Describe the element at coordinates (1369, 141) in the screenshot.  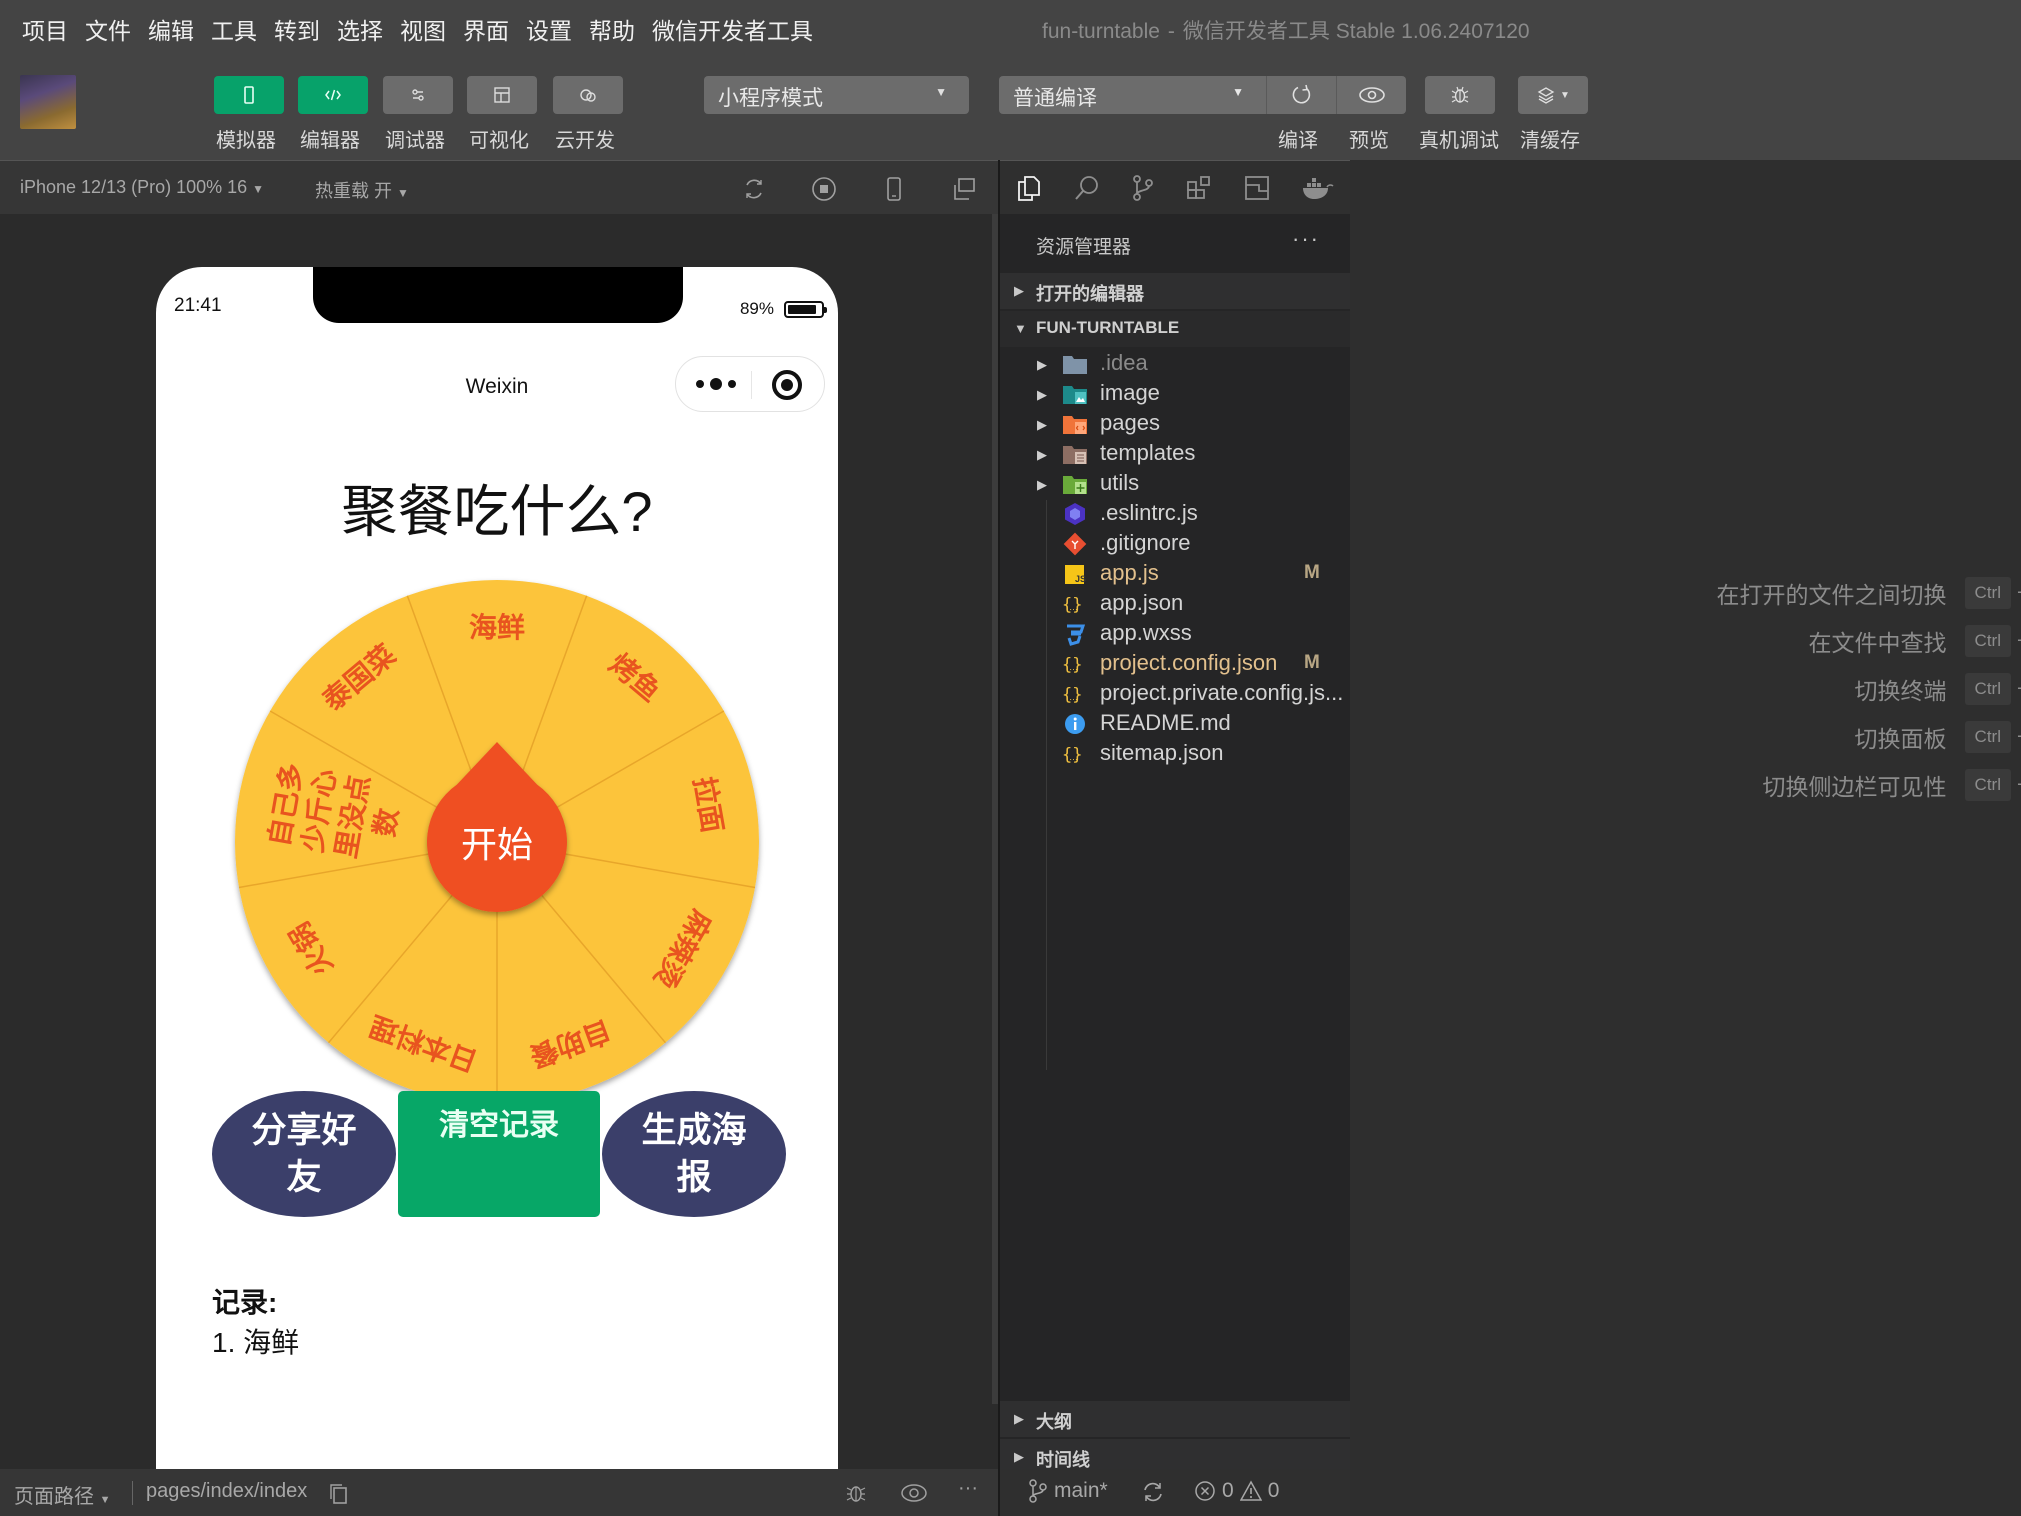
I see `preview-label: 预览` at that location.